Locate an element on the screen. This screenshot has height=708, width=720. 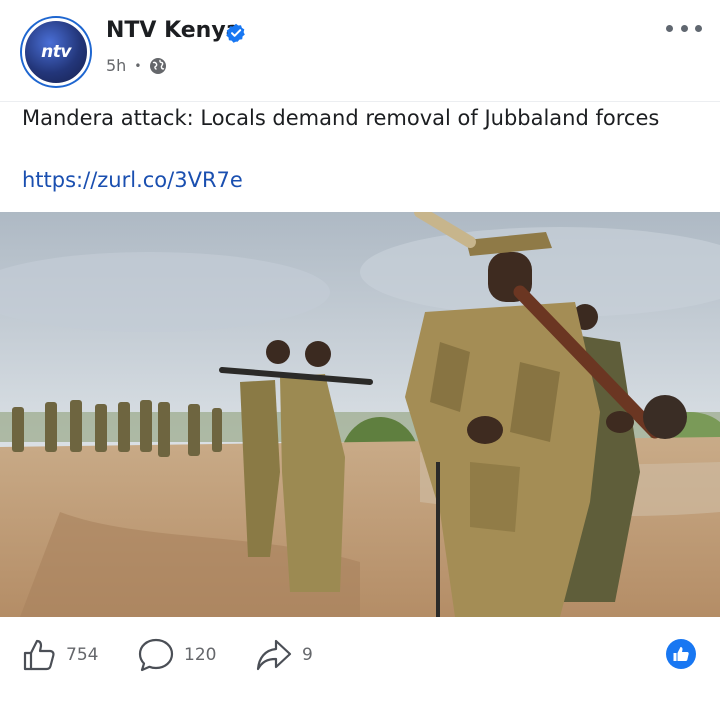
post-actions: 754 120 9 is located at coordinates (360, 655).